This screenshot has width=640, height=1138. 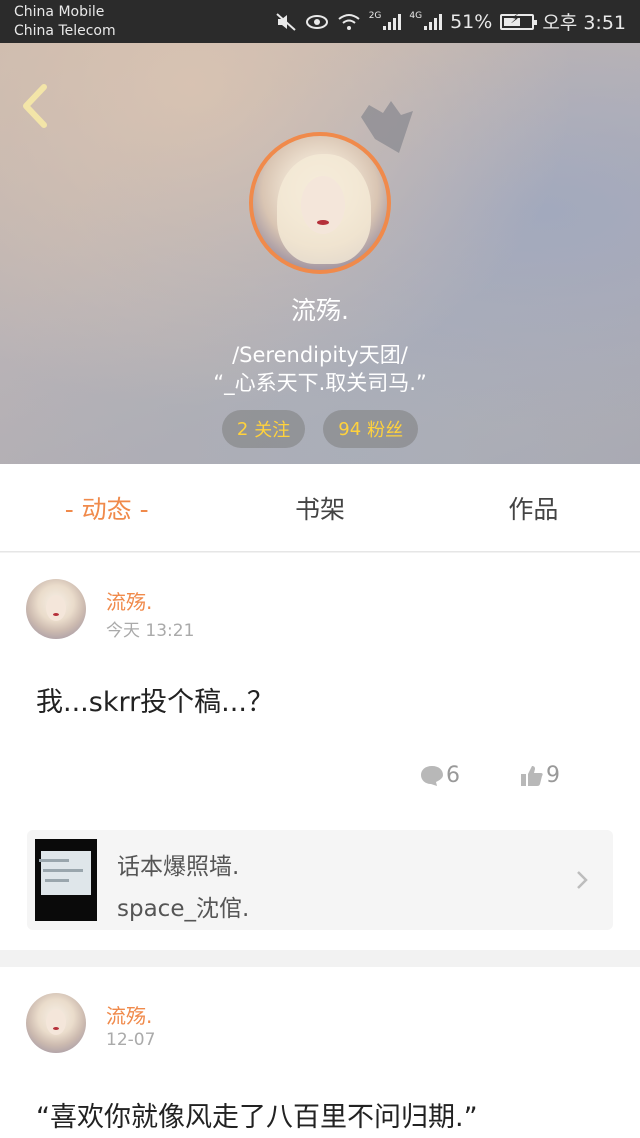 What do you see at coordinates (272, 430) in the screenshot?
I see `following-label: 关注` at bounding box center [272, 430].